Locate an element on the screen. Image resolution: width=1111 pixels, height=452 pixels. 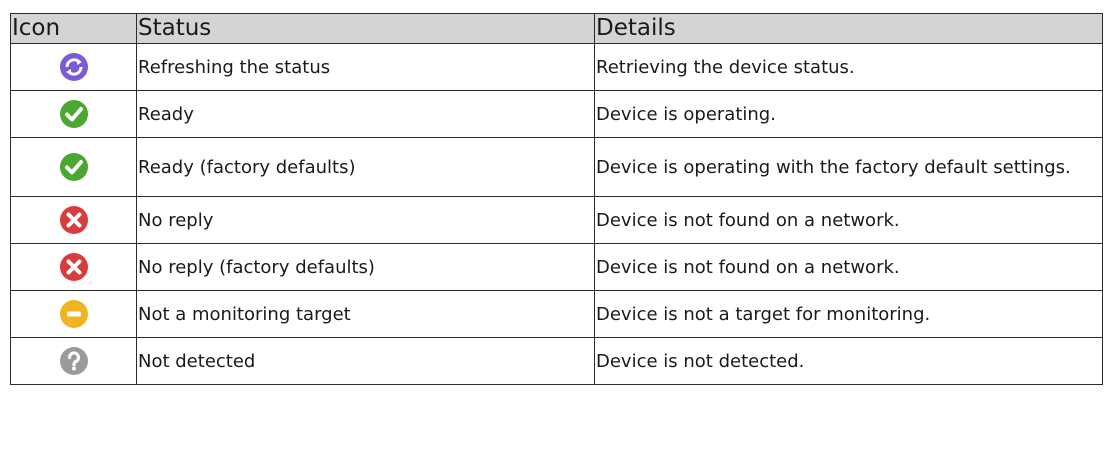
details-cell: Retrieving the device status. is located at coordinates (848, 67).